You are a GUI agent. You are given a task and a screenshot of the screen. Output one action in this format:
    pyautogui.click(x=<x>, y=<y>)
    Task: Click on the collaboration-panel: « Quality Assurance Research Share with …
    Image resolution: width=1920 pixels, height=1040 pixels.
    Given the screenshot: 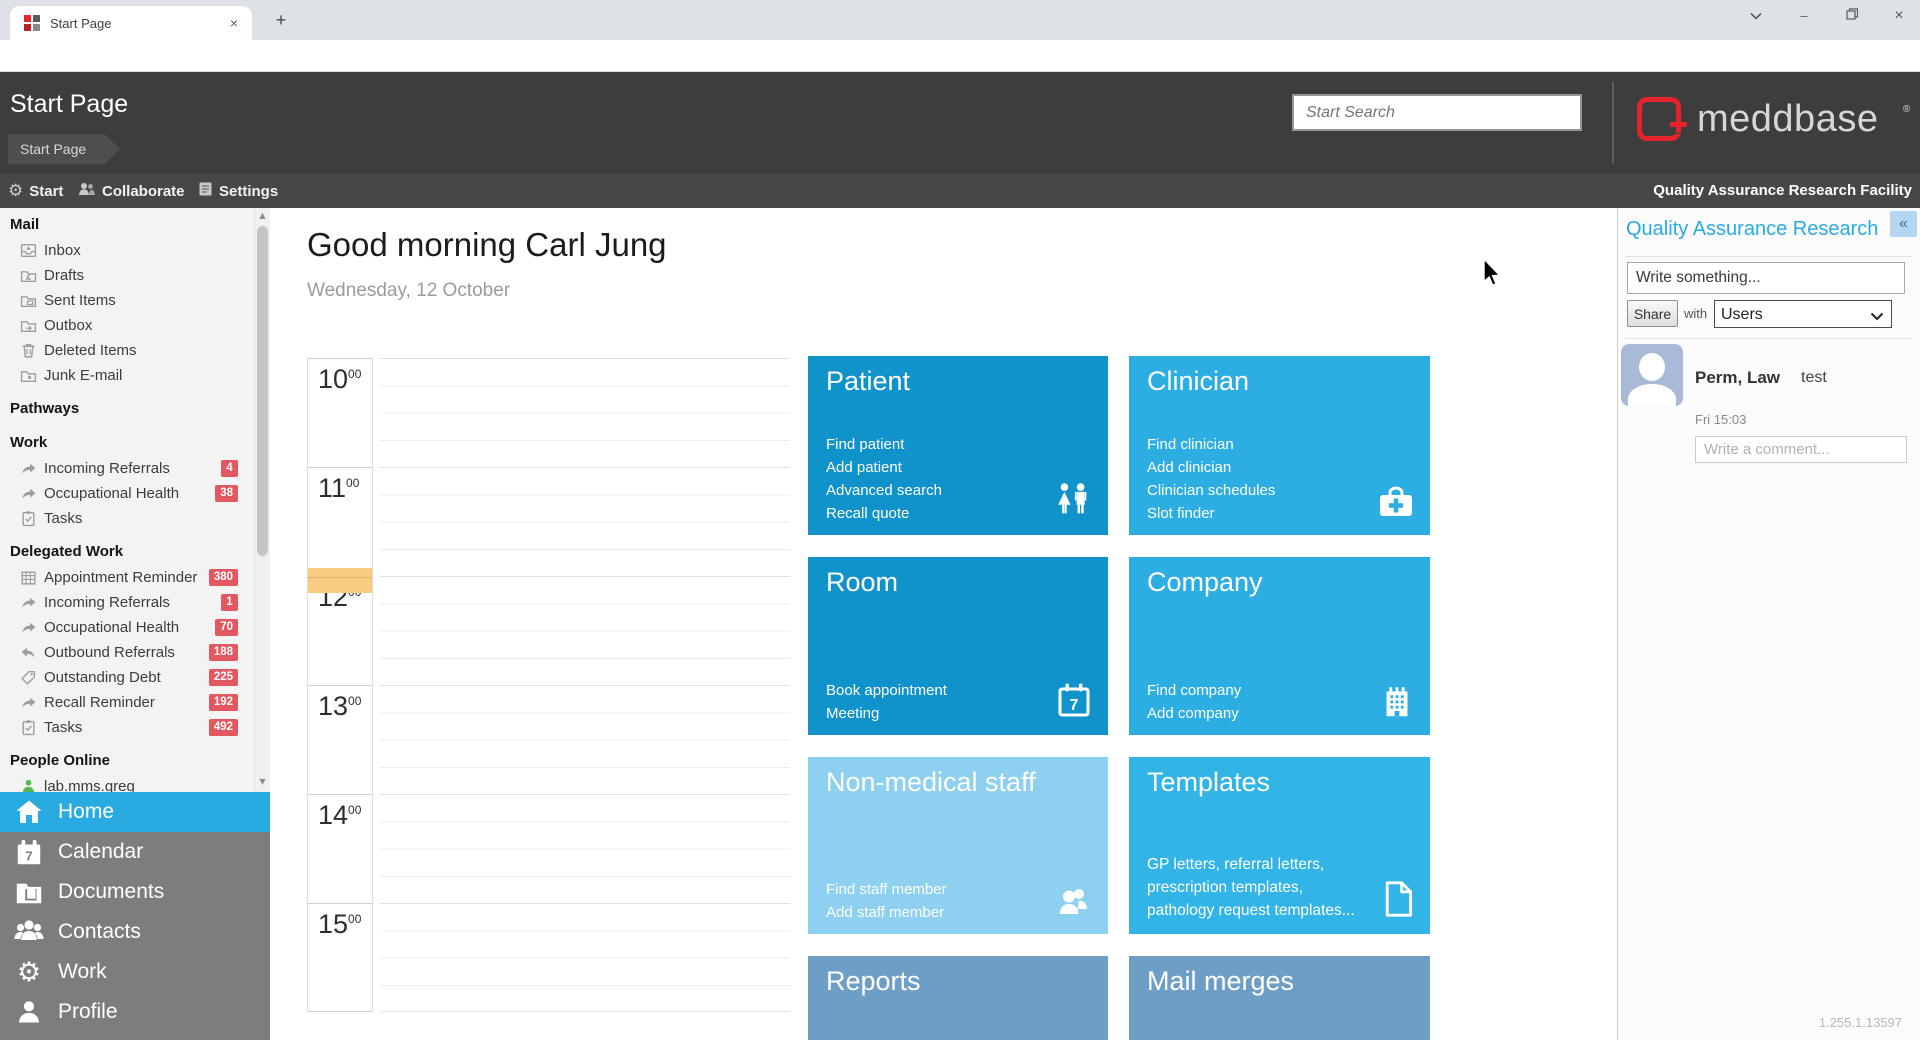 What is the action you would take?
    pyautogui.click(x=1768, y=624)
    